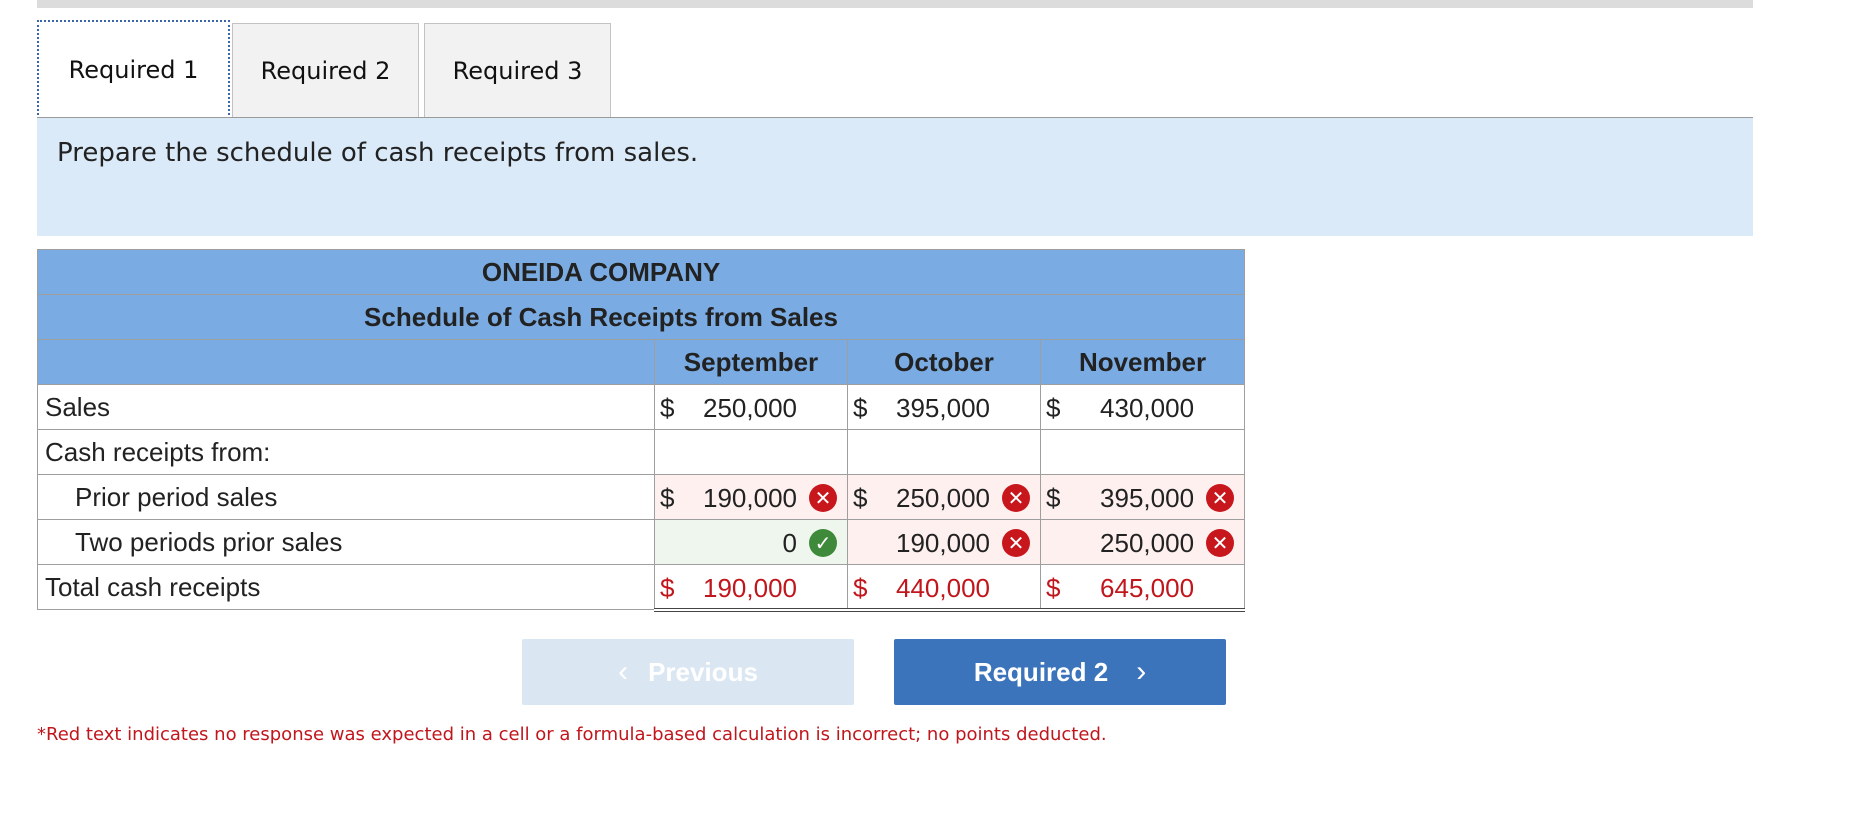 The image size is (1866, 834). Describe the element at coordinates (895, 4) in the screenshot. I see `top-bar` at that location.